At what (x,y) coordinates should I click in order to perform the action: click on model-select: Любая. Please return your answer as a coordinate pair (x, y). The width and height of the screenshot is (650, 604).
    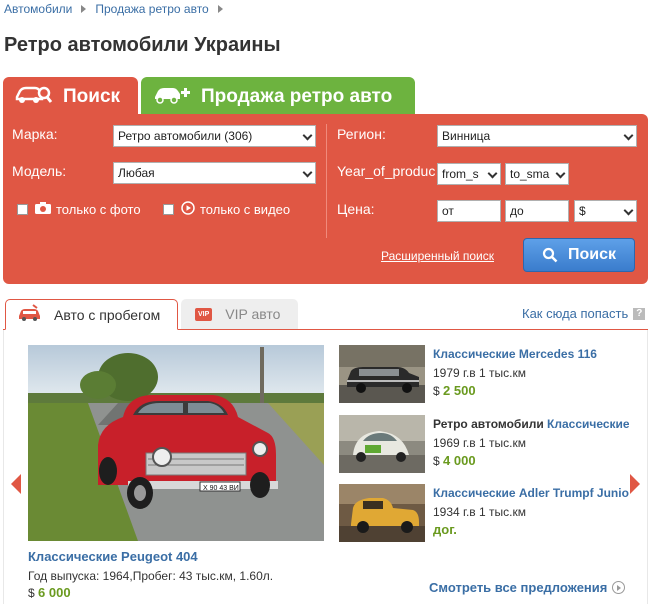
    Looking at the image, I should click on (214, 173).